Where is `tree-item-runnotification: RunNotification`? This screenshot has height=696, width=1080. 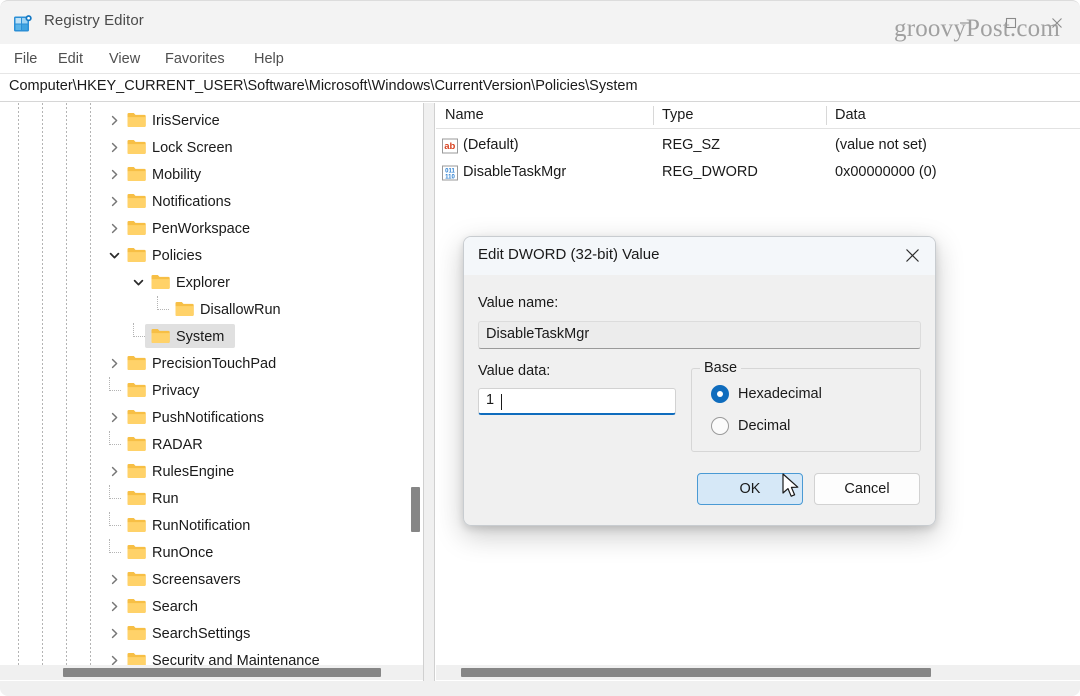
tree-item-runnotification: RunNotification is located at coordinates (211, 525).